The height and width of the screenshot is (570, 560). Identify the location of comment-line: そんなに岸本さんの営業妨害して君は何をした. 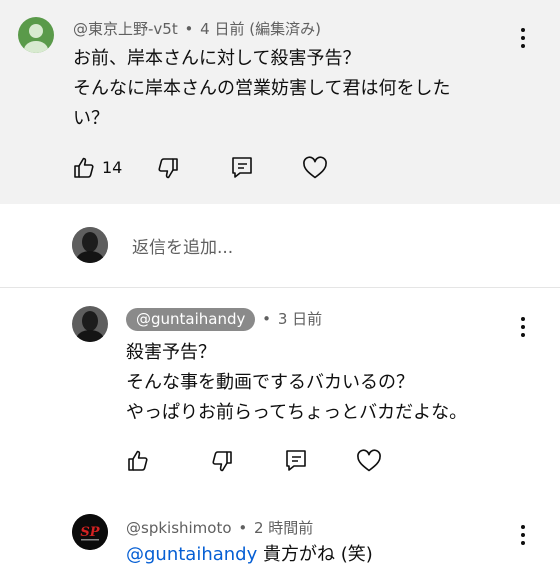
(262, 88).